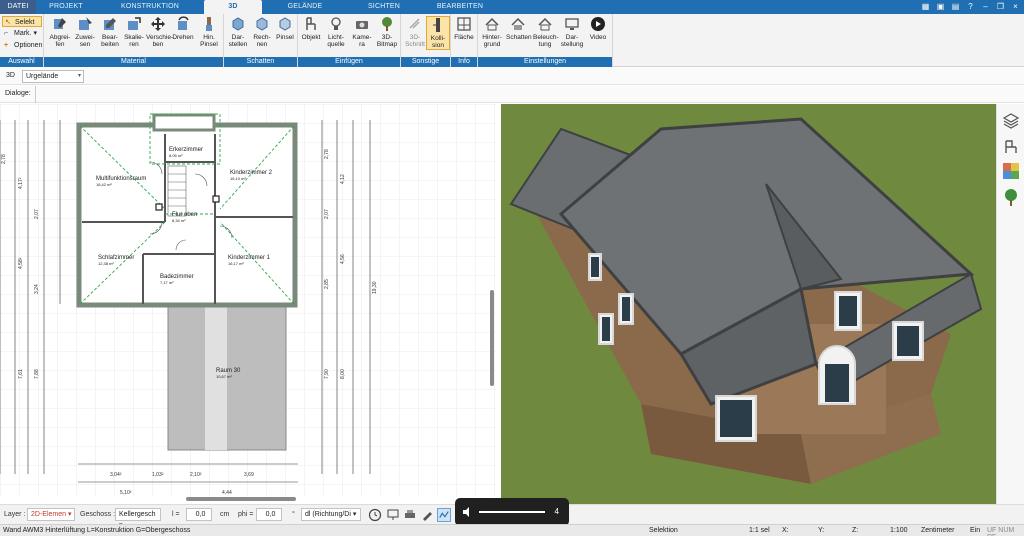  What do you see at coordinates (22, 21) in the screenshot?
I see `selekt-button: ↖ Selekt` at bounding box center [22, 21].